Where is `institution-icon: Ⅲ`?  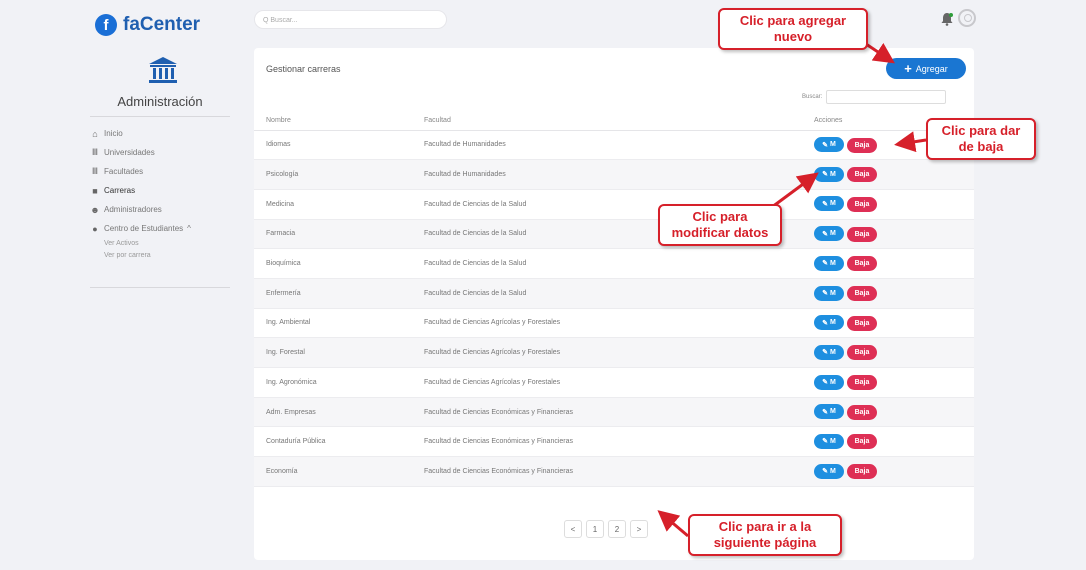 institution-icon: Ⅲ is located at coordinates (95, 171).